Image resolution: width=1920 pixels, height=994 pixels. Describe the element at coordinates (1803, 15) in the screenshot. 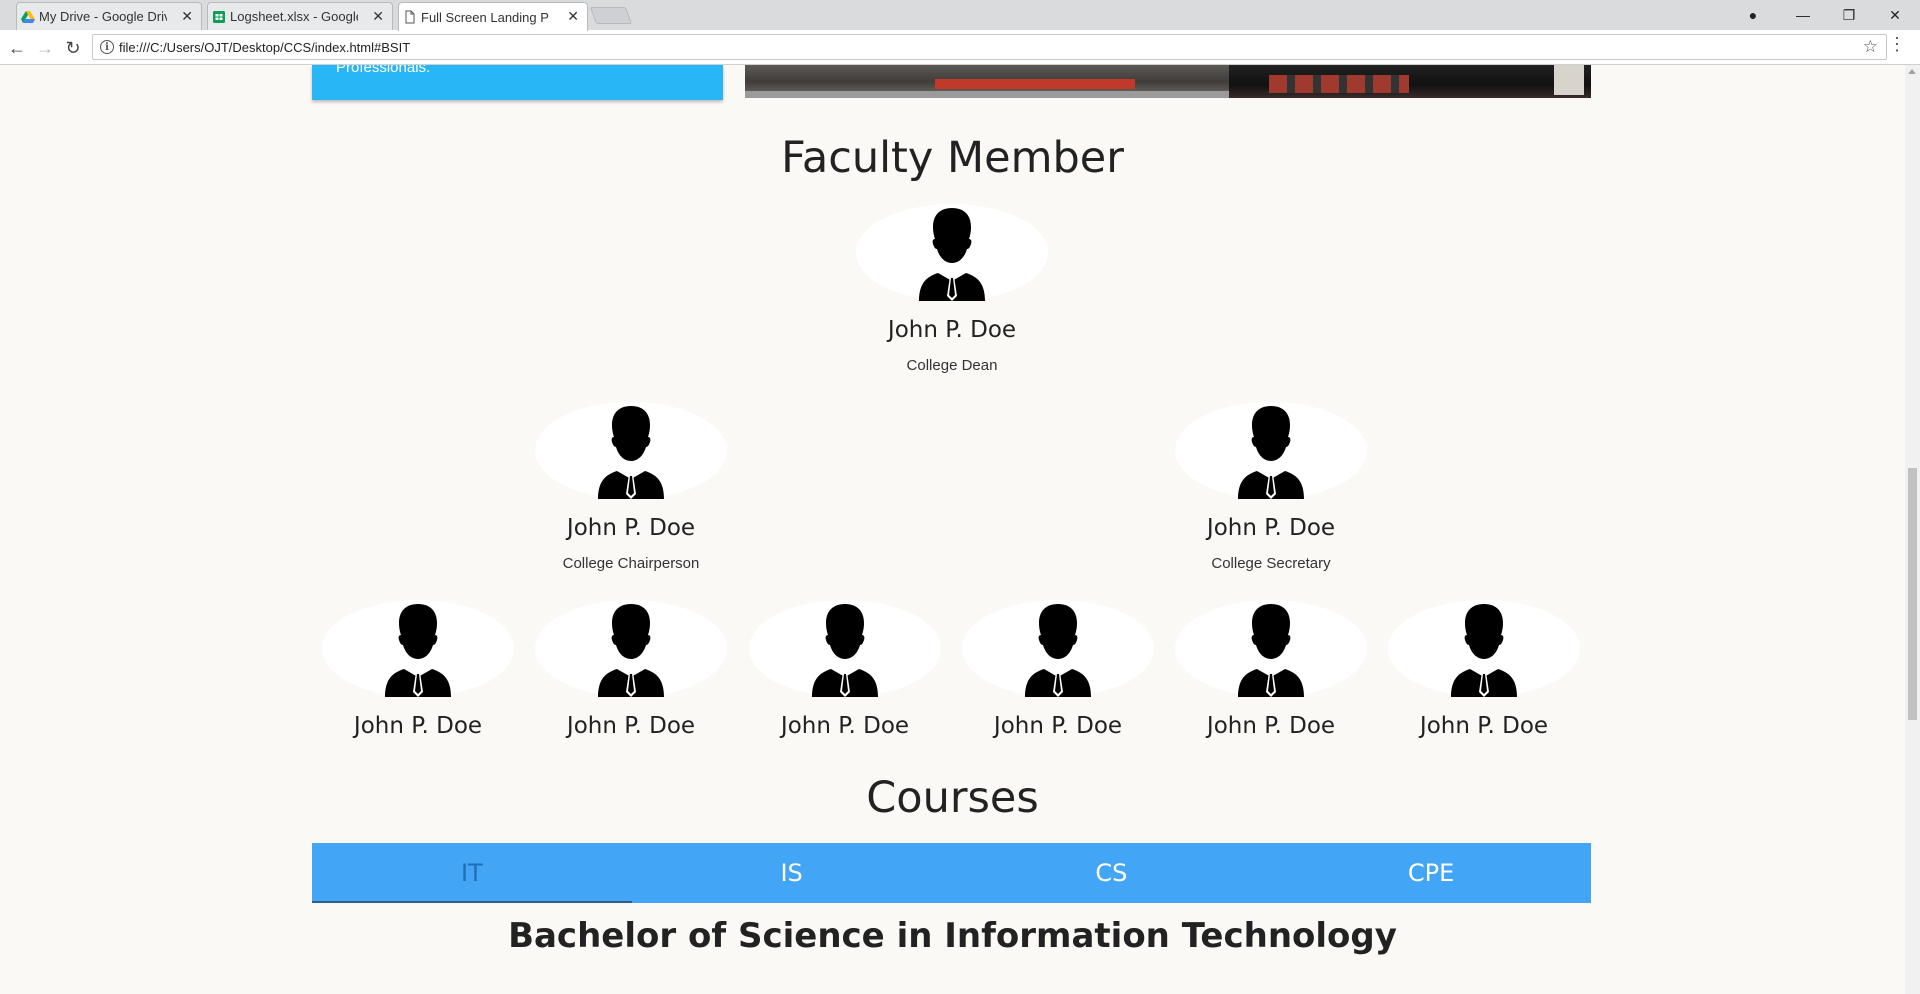

I see `minimize-button: —` at that location.